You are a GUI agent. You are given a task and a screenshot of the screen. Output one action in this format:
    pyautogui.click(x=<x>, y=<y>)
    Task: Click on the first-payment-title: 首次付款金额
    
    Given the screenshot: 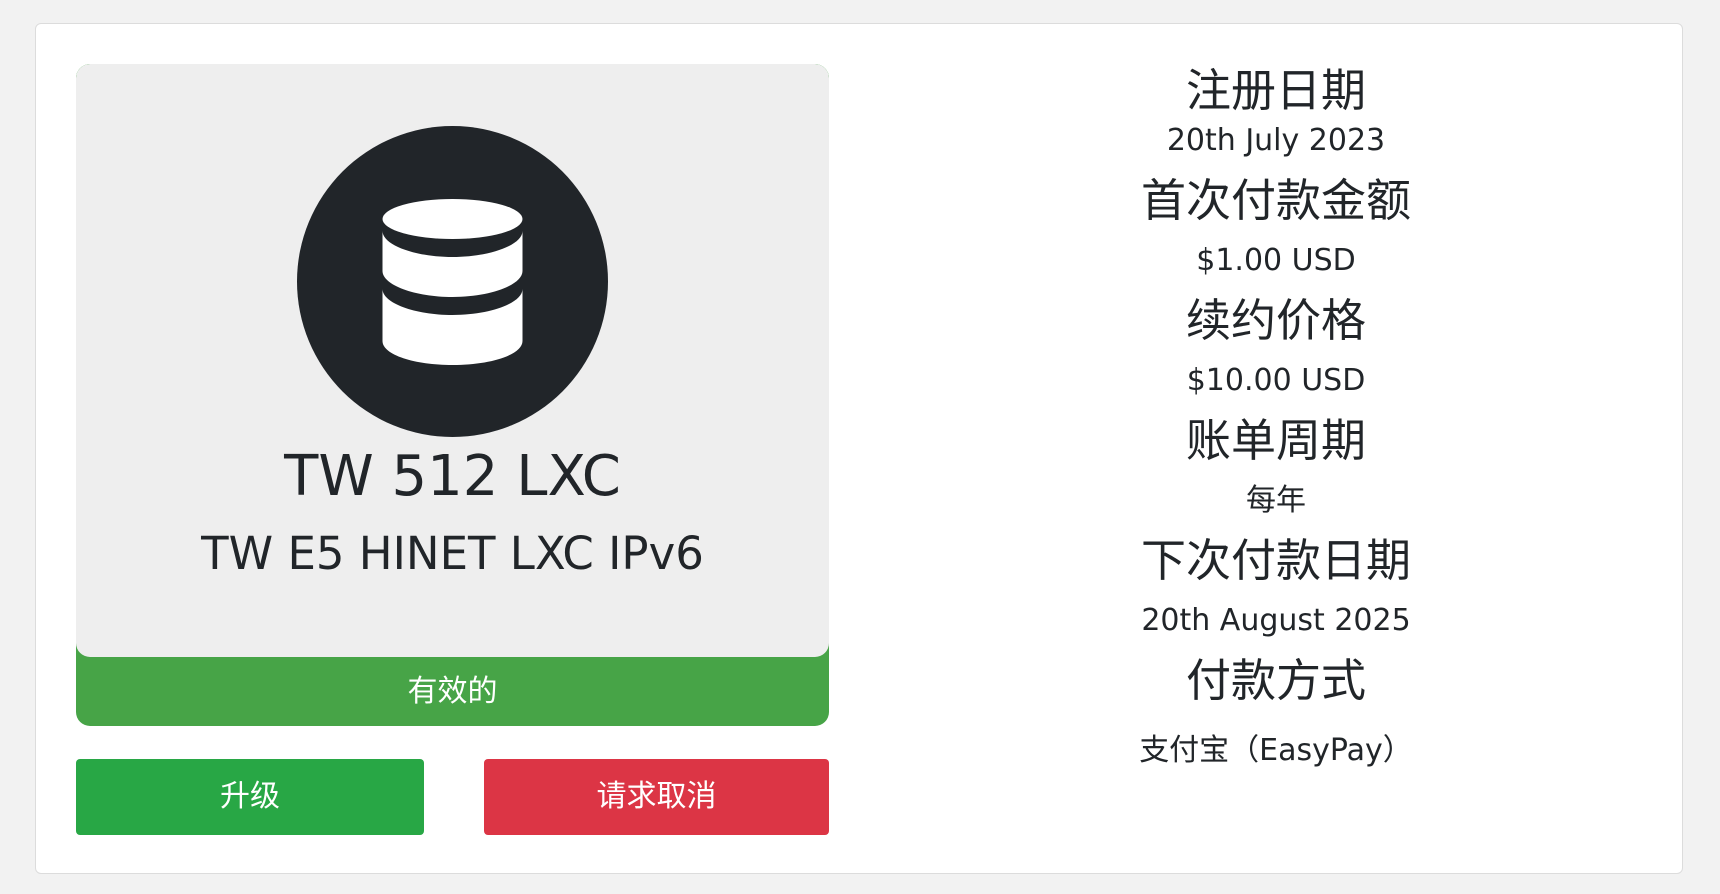 What is the action you would take?
    pyautogui.click(x=1275, y=200)
    